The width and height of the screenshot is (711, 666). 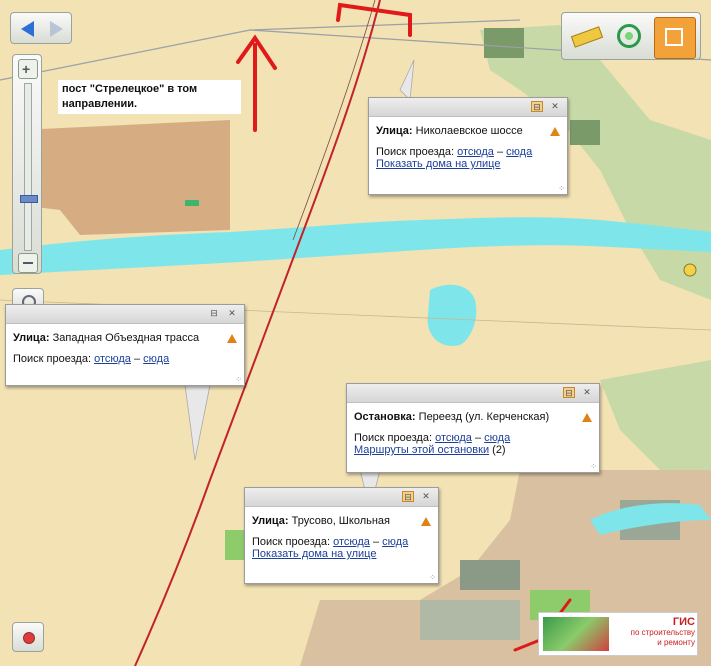 I want to click on minus-icon, so click(x=28, y=263).